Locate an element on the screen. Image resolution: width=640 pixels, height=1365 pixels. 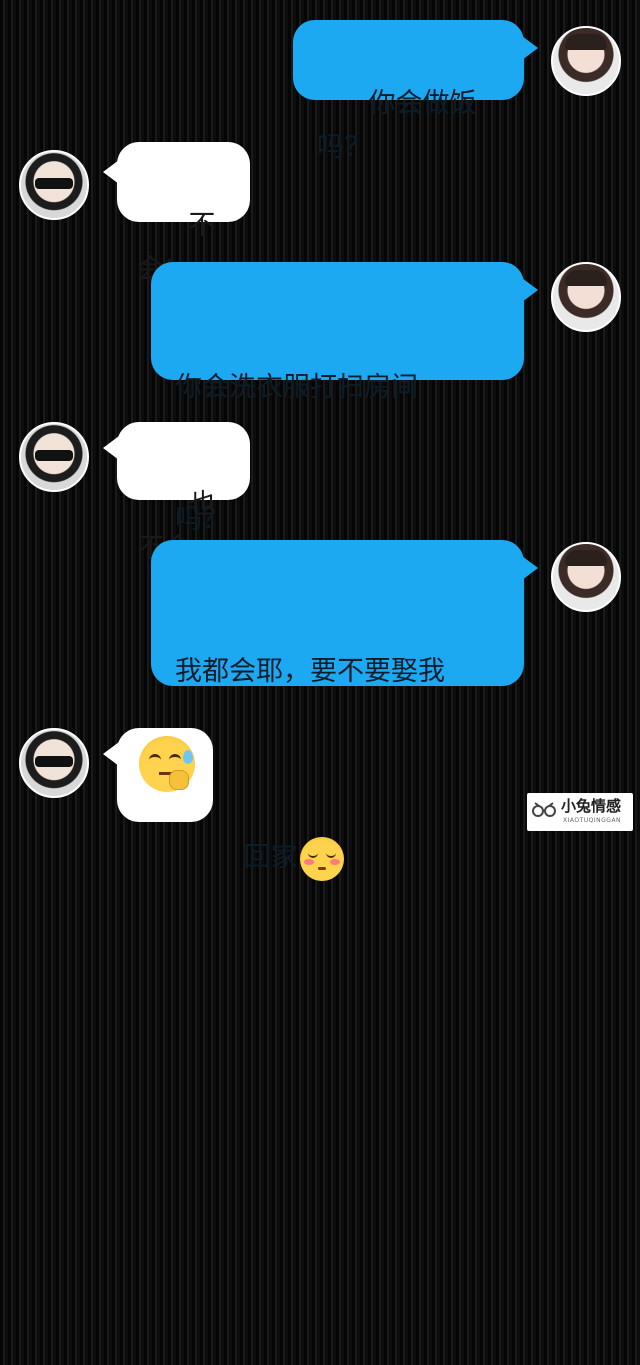
sweat-emoji-icon is located at coordinates (167, 764).